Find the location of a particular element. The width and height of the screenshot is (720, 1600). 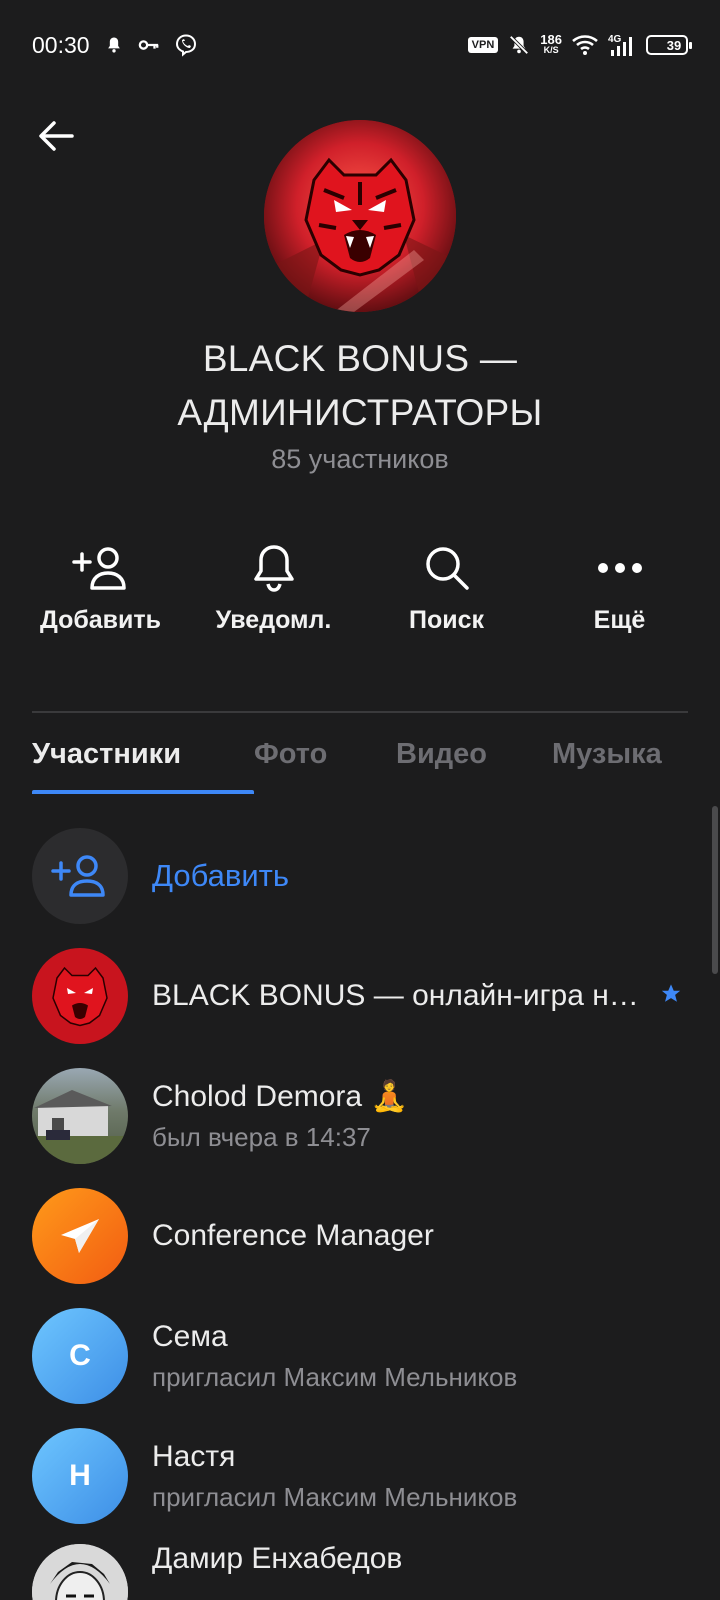

member-text: BLACK BONUS — онлайн-игра на Android is located at coordinates (401, 996).